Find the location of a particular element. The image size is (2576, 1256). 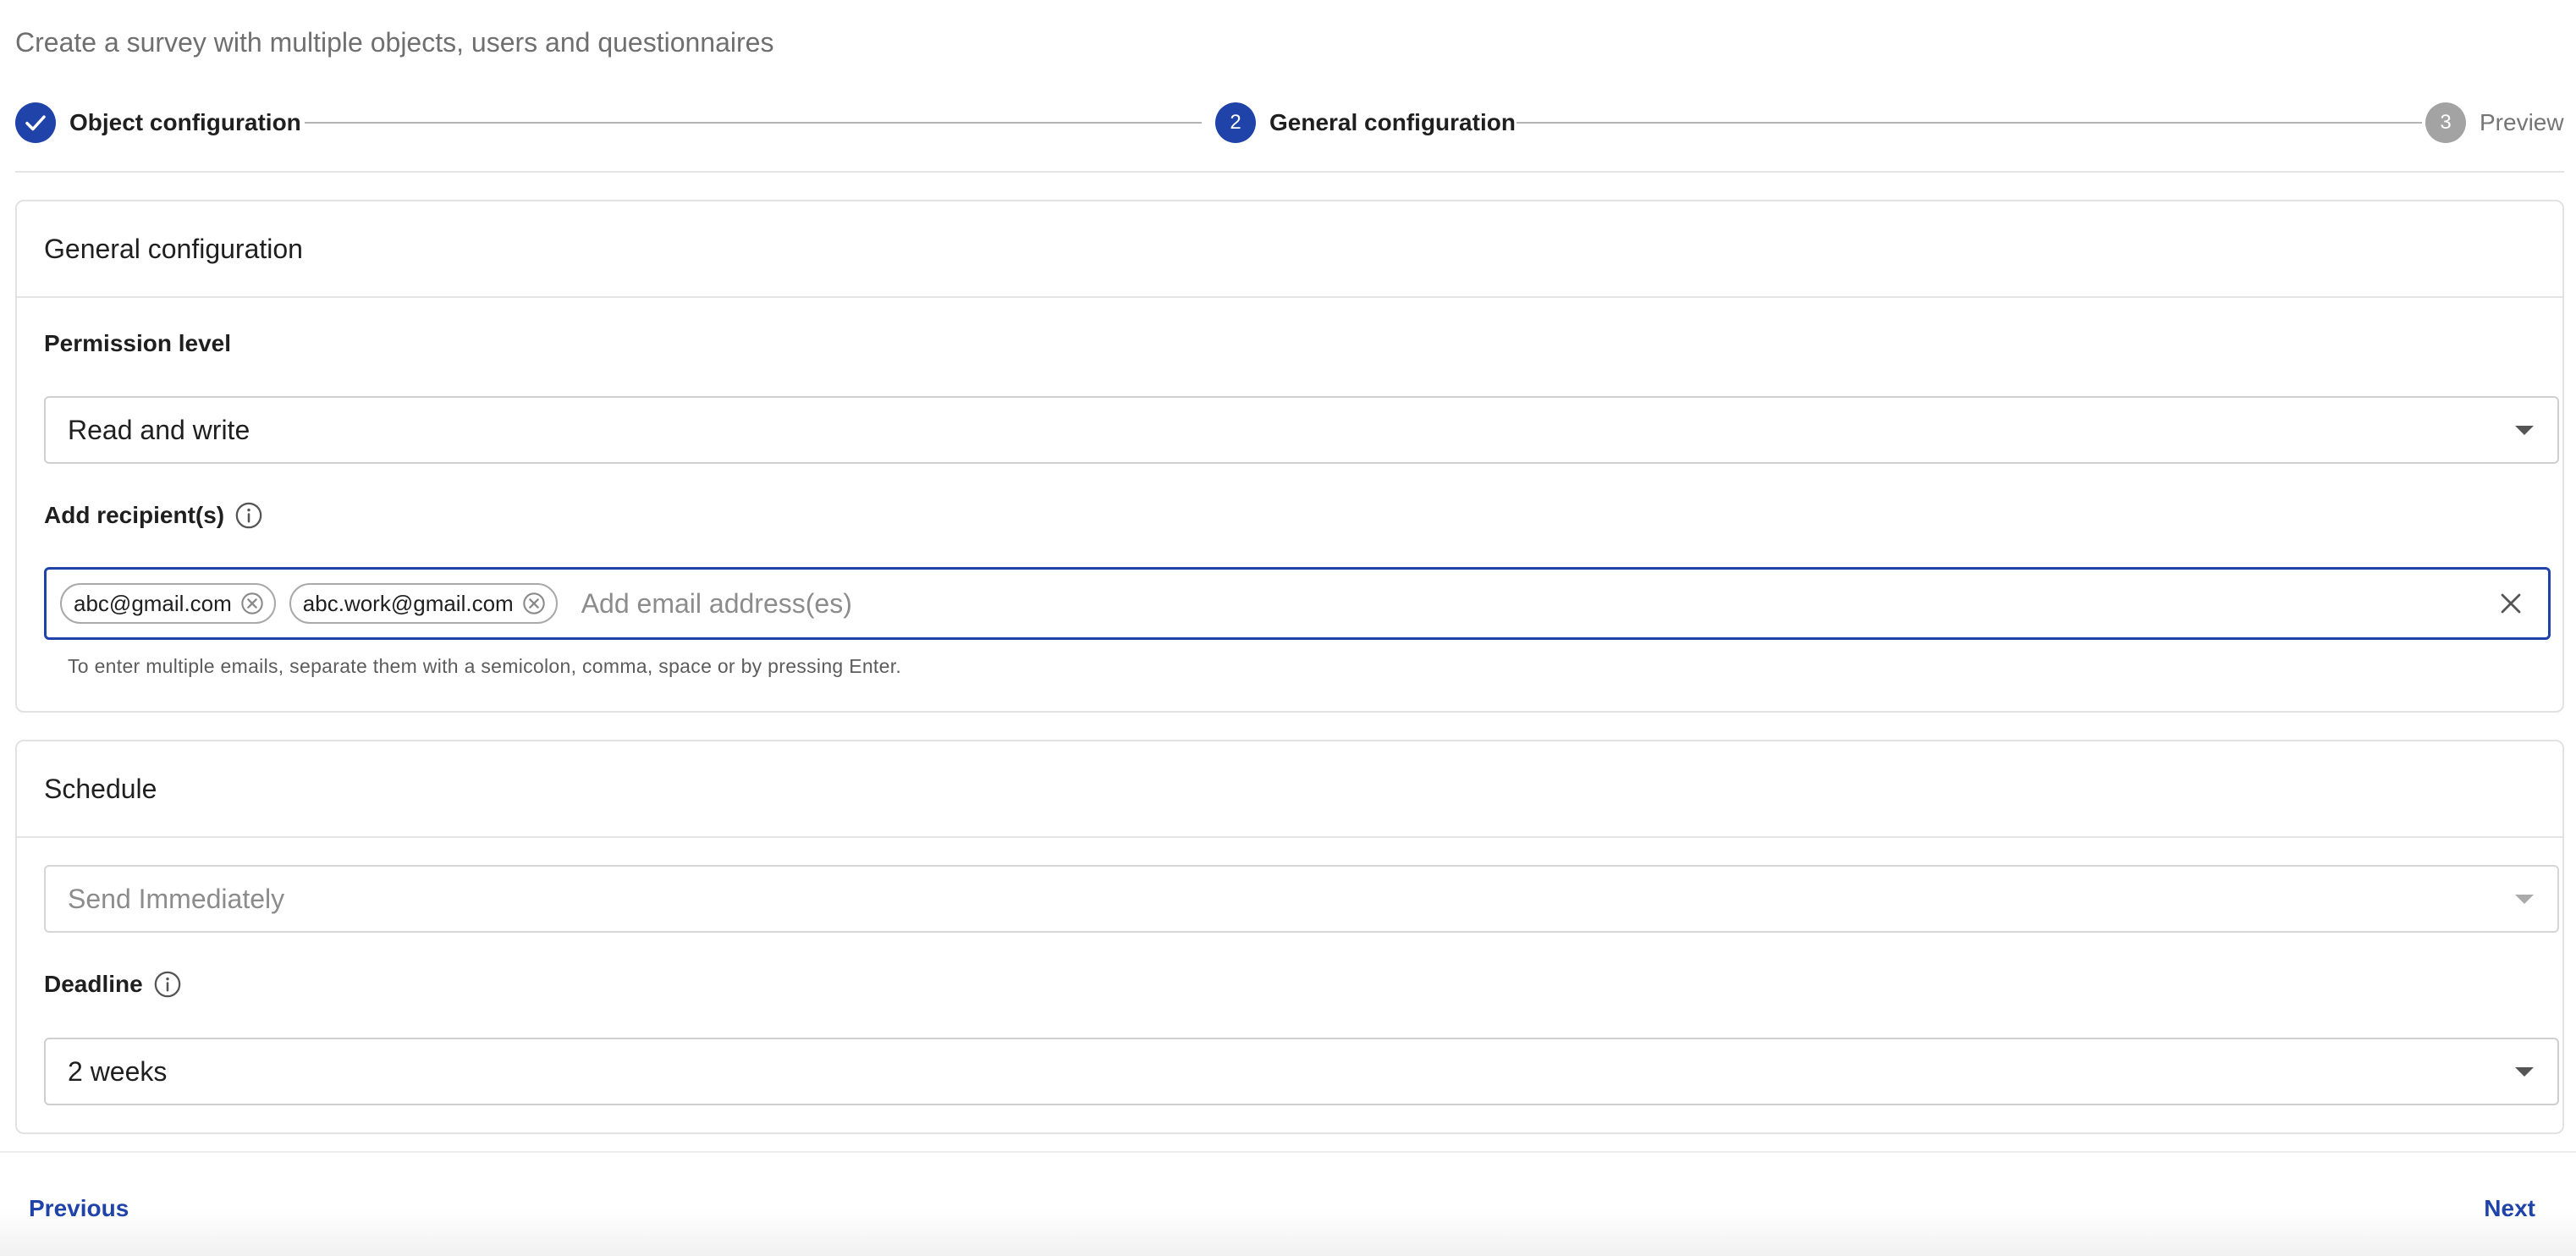

deadline-value: 2 weeks is located at coordinates (118, 1071).